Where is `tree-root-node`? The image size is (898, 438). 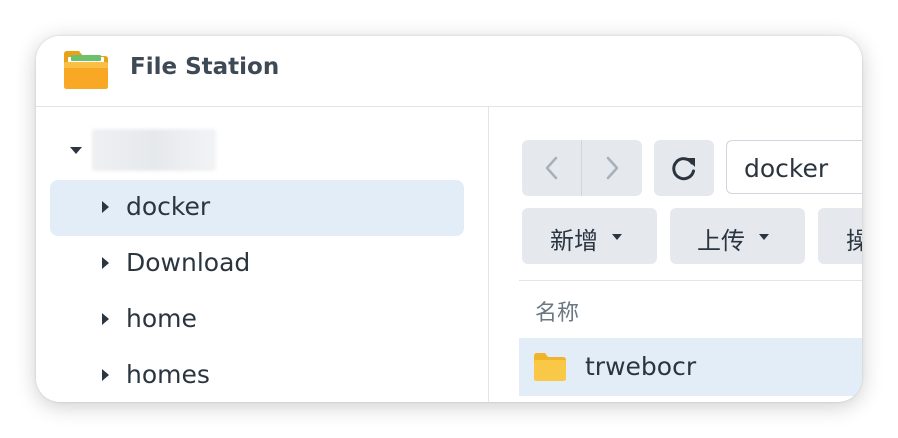 tree-root-node is located at coordinates (168, 151).